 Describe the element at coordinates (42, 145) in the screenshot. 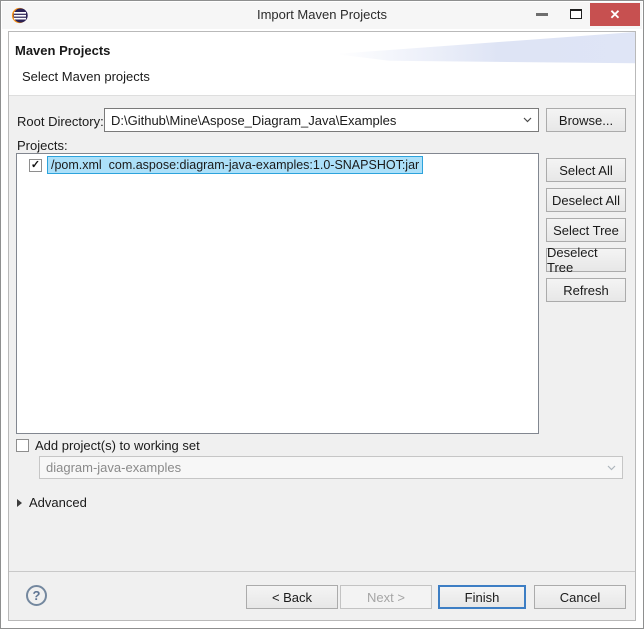

I see `projects-label: Projects:` at that location.